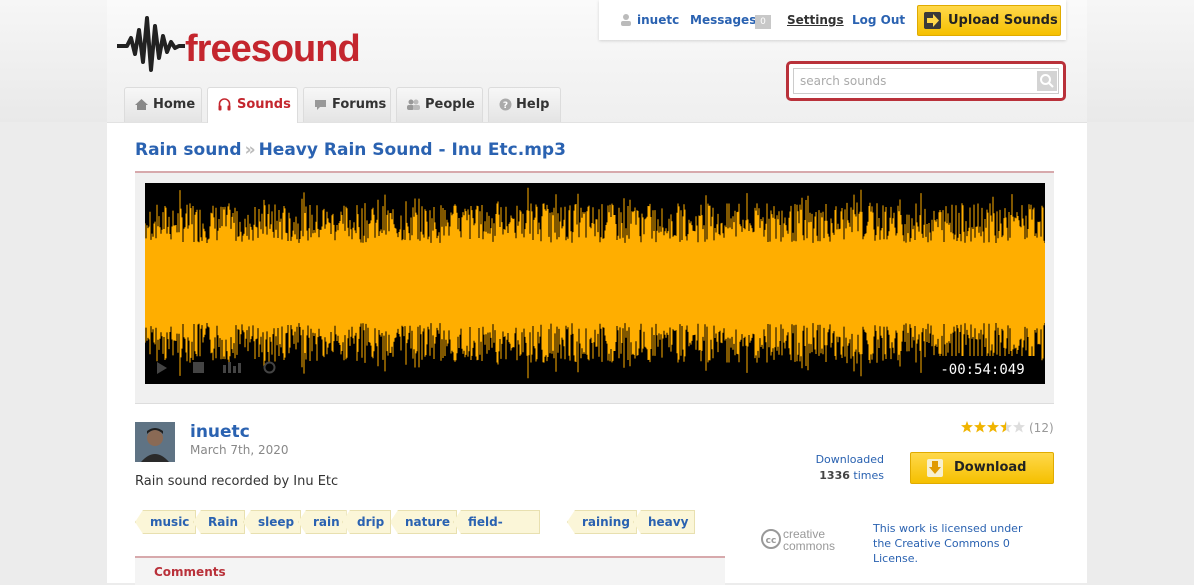 Image resolution: width=1194 pixels, height=585 pixels. Describe the element at coordinates (809, 546) in the screenshot. I see `cc-logo-line2: commons` at that location.